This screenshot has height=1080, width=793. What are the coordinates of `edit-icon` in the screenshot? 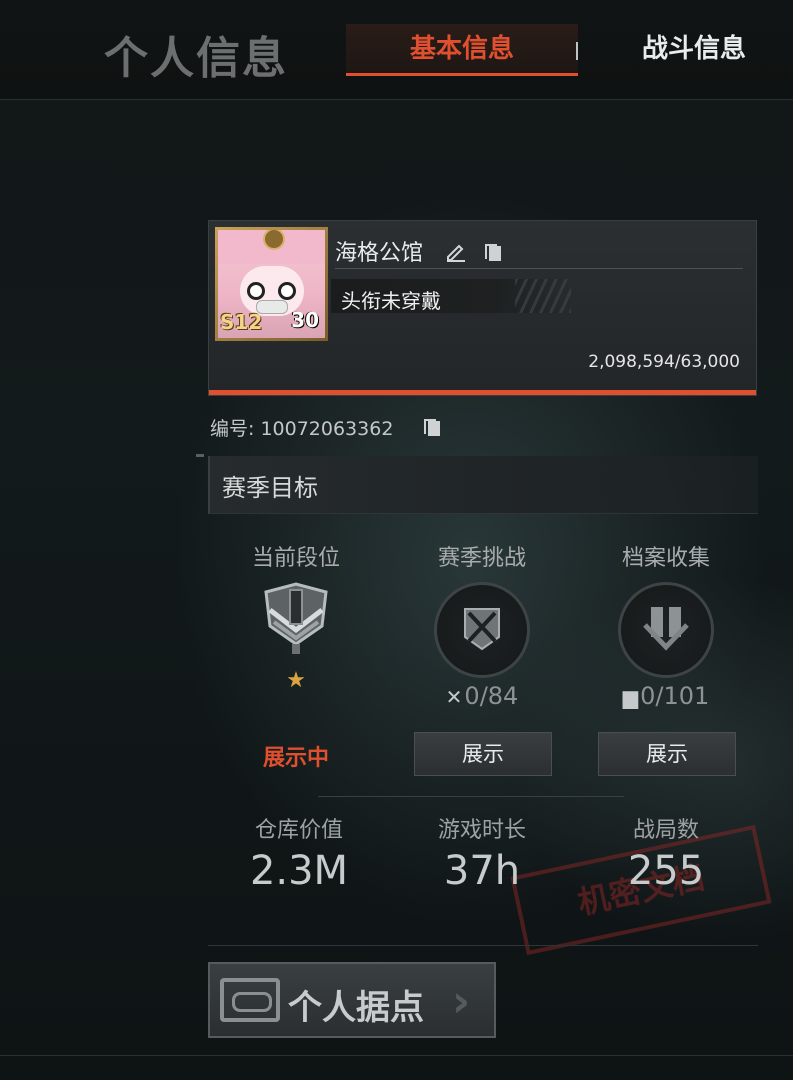 It's located at (456, 251).